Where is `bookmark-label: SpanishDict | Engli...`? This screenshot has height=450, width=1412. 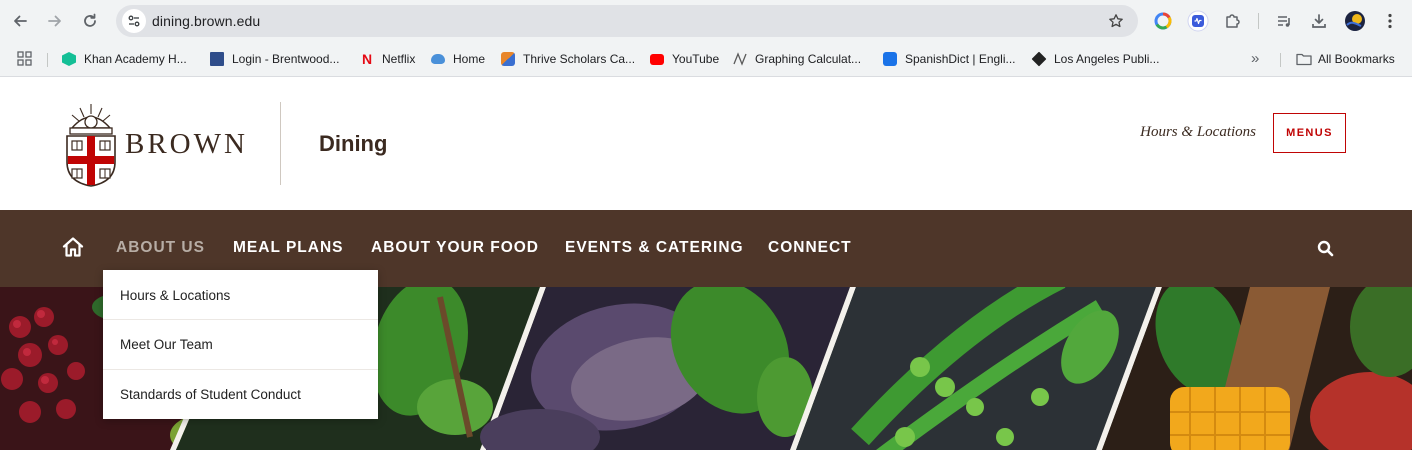
bookmark-label: SpanishDict | Engli... is located at coordinates (960, 59).